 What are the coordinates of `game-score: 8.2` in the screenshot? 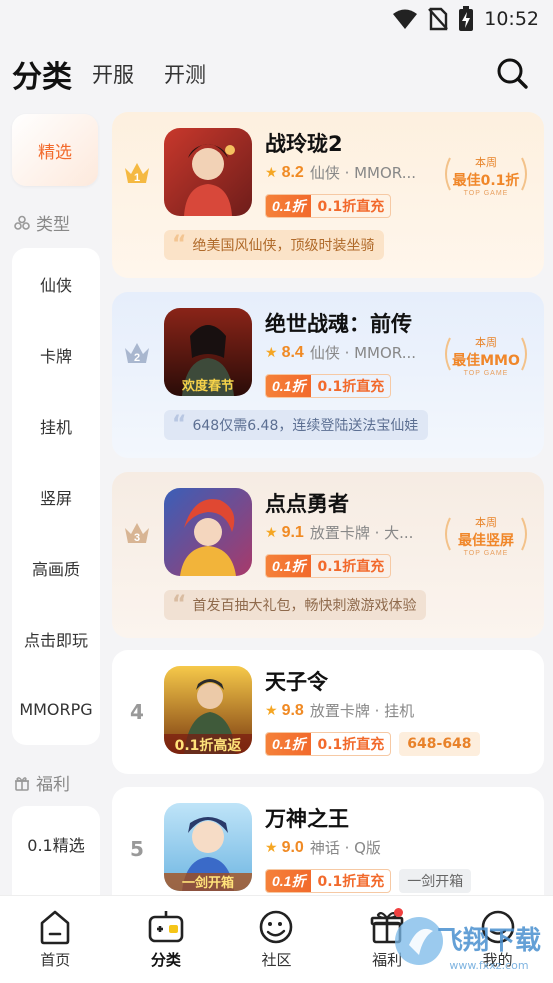 It's located at (292, 172).